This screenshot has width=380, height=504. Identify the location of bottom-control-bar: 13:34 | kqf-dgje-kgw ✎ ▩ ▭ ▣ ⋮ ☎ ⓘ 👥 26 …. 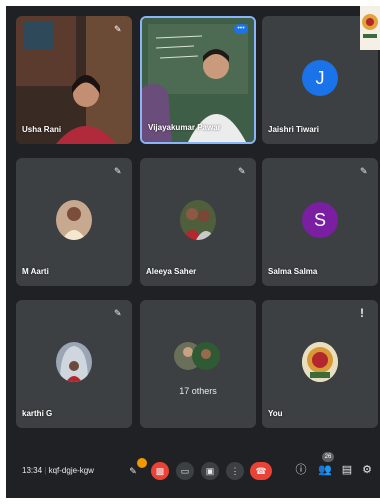
(193, 472).